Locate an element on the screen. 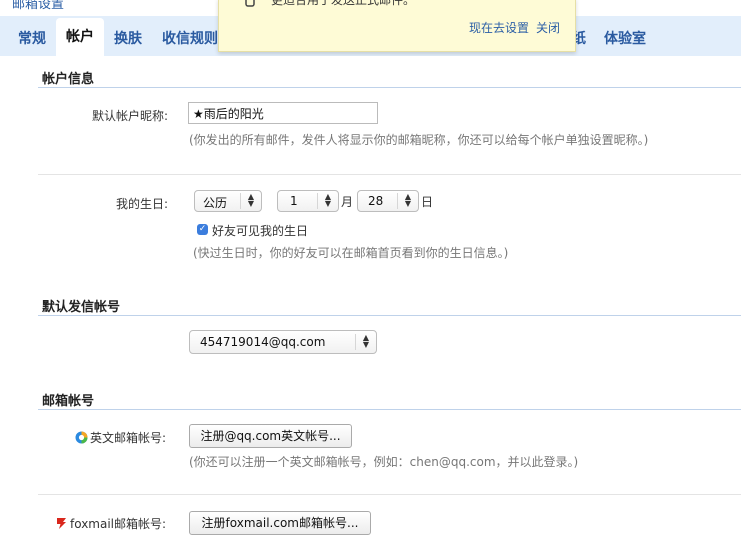 This screenshot has width=741, height=535. default-sender-title: 默认发信帐号 is located at coordinates (81, 307).